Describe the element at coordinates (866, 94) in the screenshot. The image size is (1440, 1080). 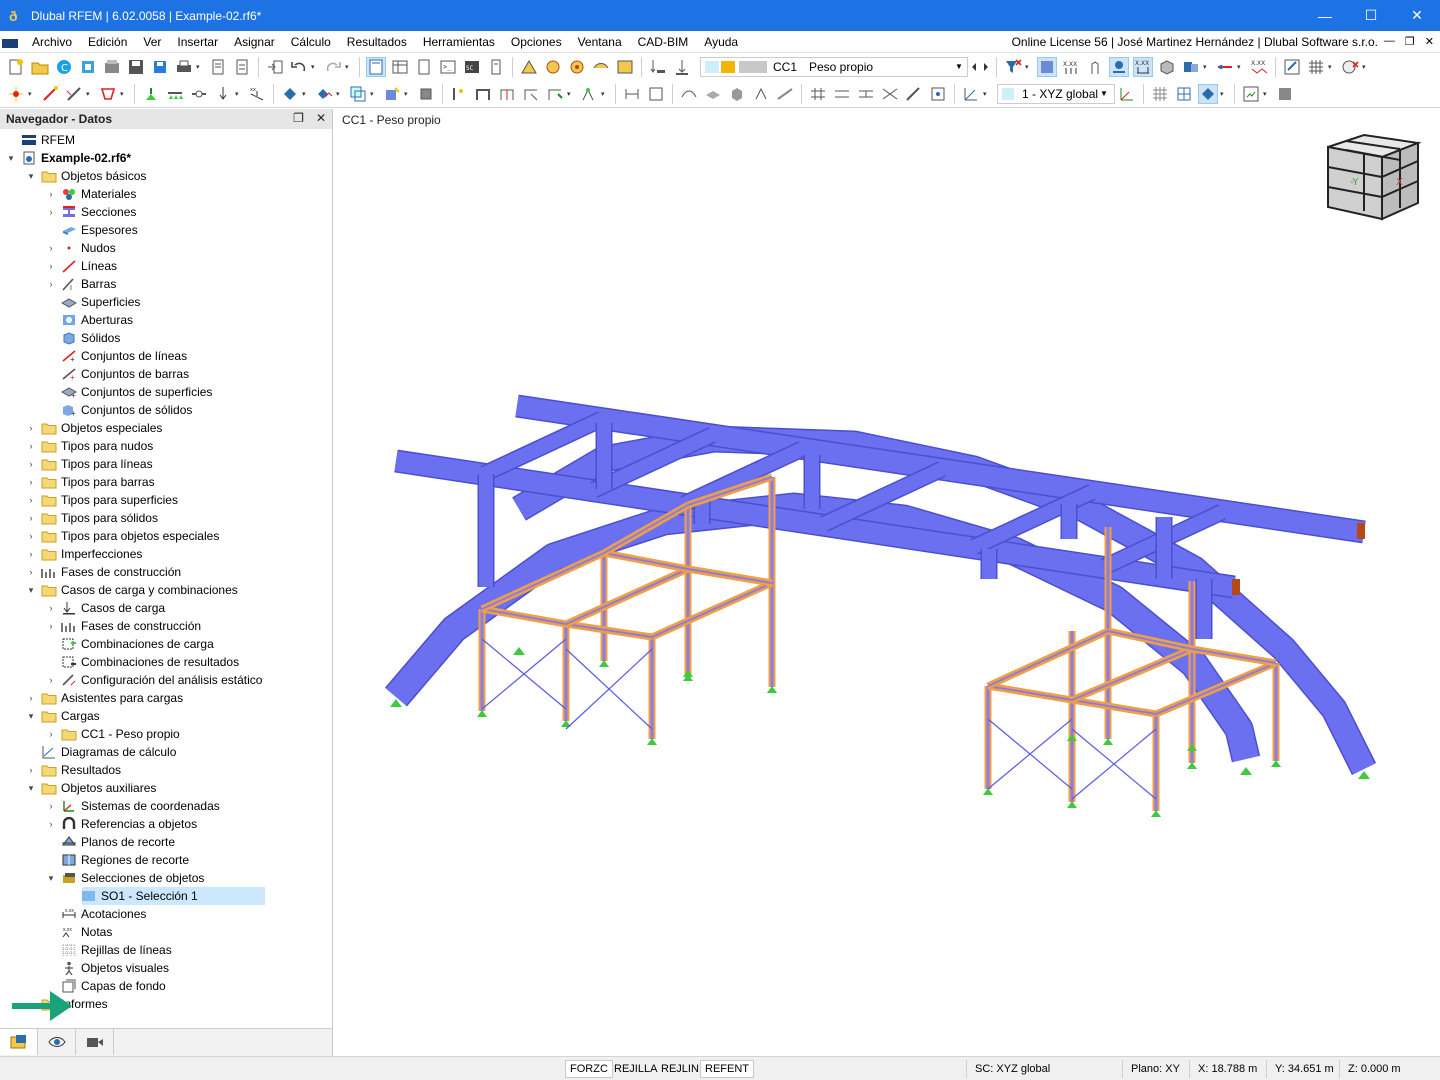
I see `connect-lines-icon` at that location.